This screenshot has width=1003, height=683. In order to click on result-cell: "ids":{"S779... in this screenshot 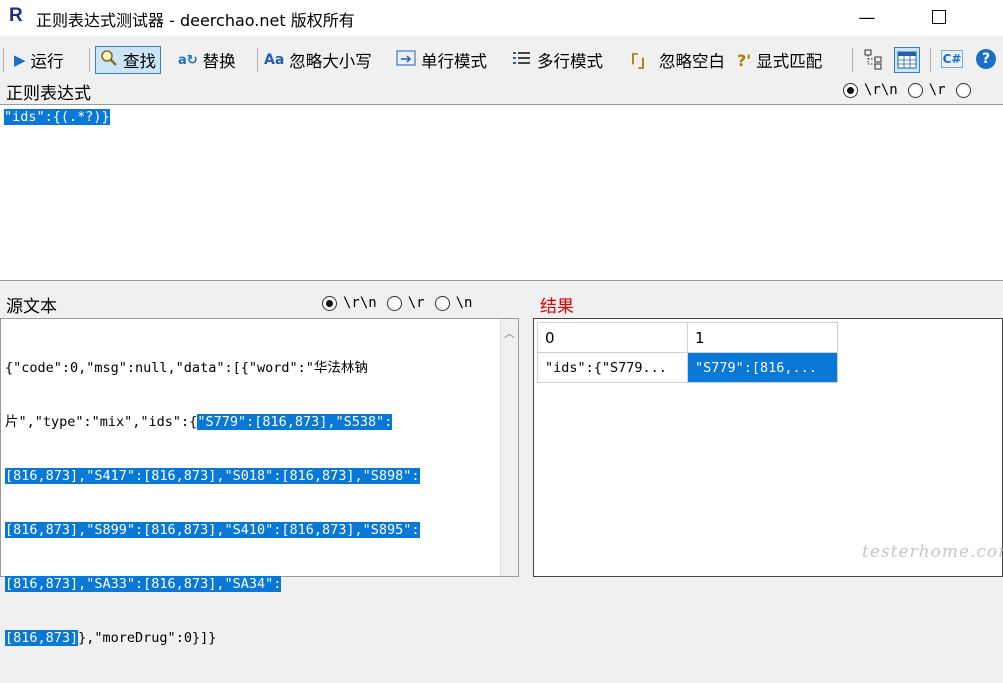, I will do `click(612, 367)`.